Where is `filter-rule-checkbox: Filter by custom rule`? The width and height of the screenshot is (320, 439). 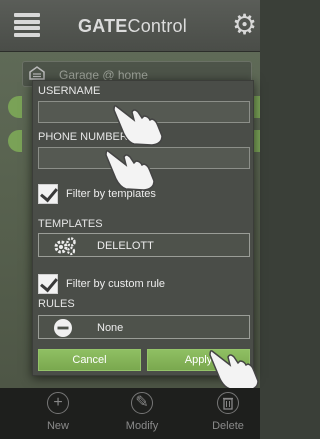 filter-rule-checkbox: Filter by custom rule is located at coordinates (144, 285).